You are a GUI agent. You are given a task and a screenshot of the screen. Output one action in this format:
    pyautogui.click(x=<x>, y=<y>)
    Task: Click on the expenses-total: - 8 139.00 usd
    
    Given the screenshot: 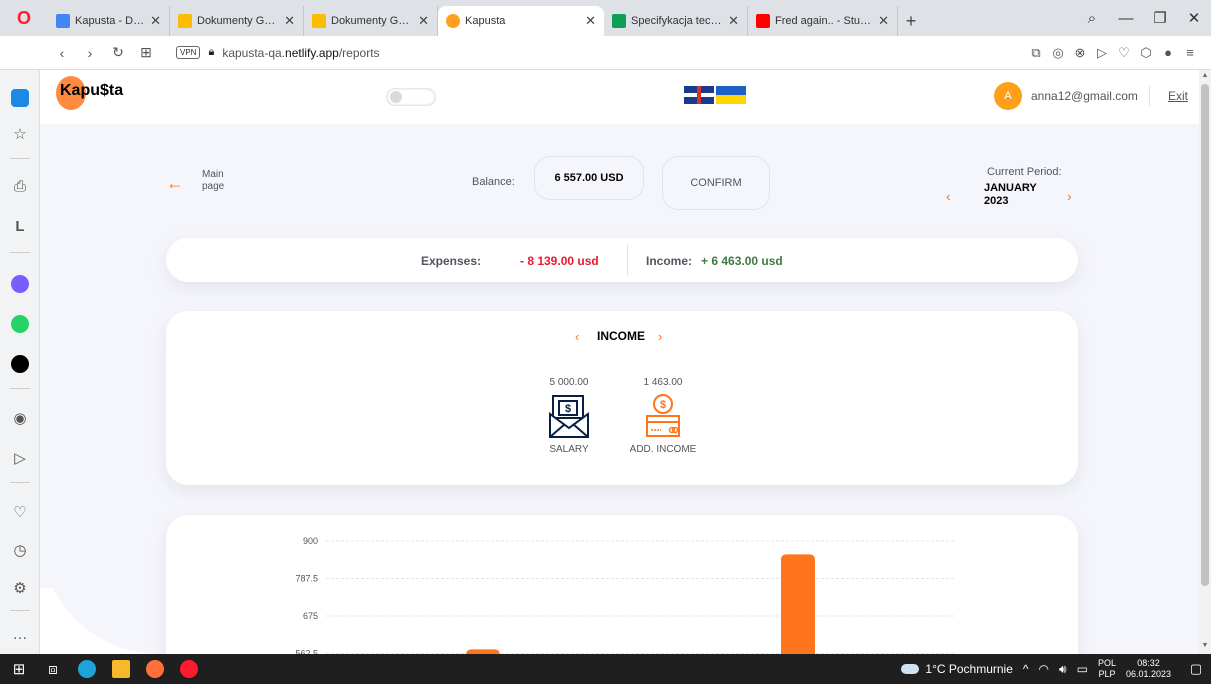 What is the action you would take?
    pyautogui.click(x=559, y=261)
    